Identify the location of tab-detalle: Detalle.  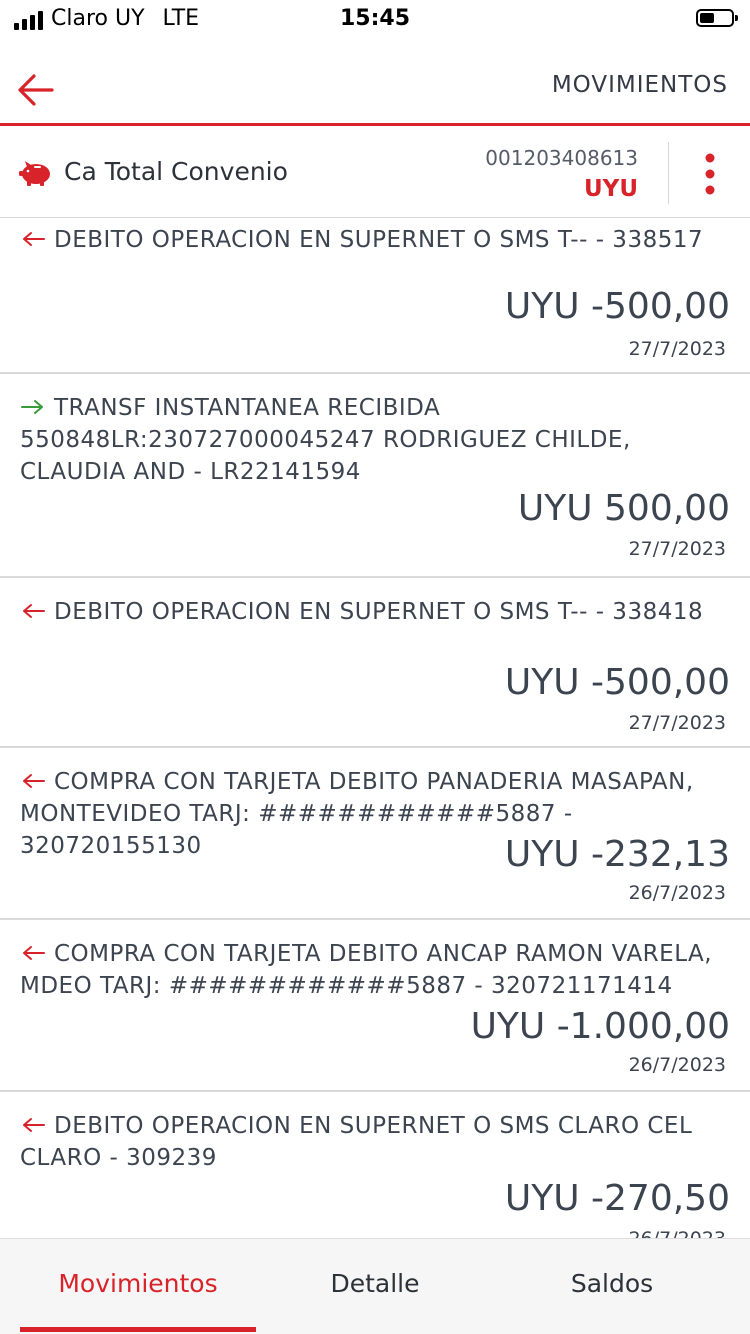
(375, 1283).